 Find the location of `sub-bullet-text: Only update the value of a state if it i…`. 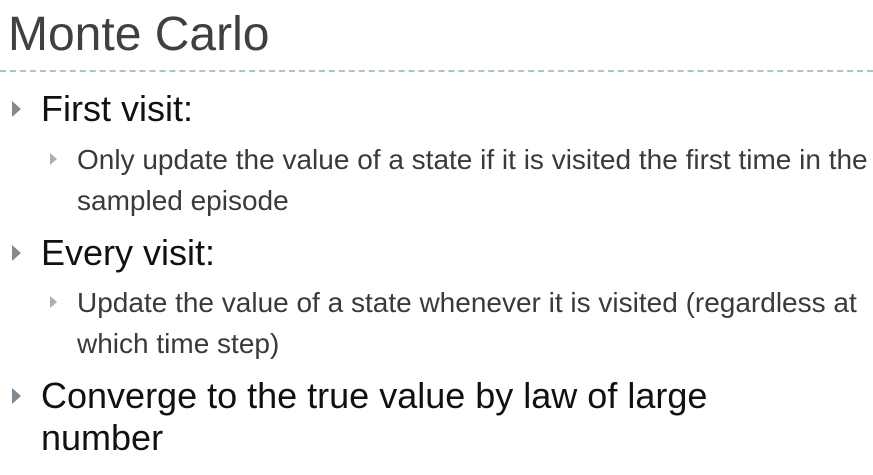

sub-bullet-text: Only update the value of a state if it i… is located at coordinates (472, 180).